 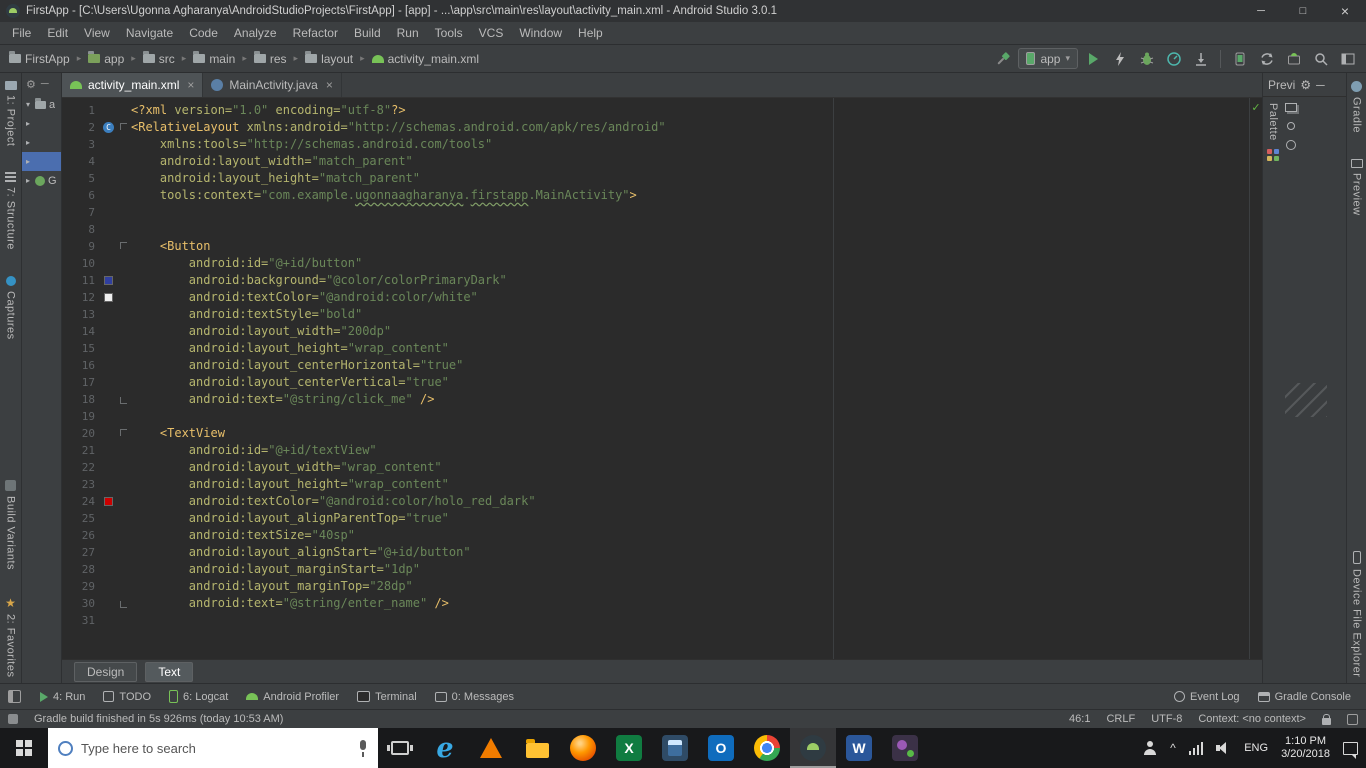 I want to click on code-line: 22 android:layout_width="wrap_content", so click(x=655, y=467).